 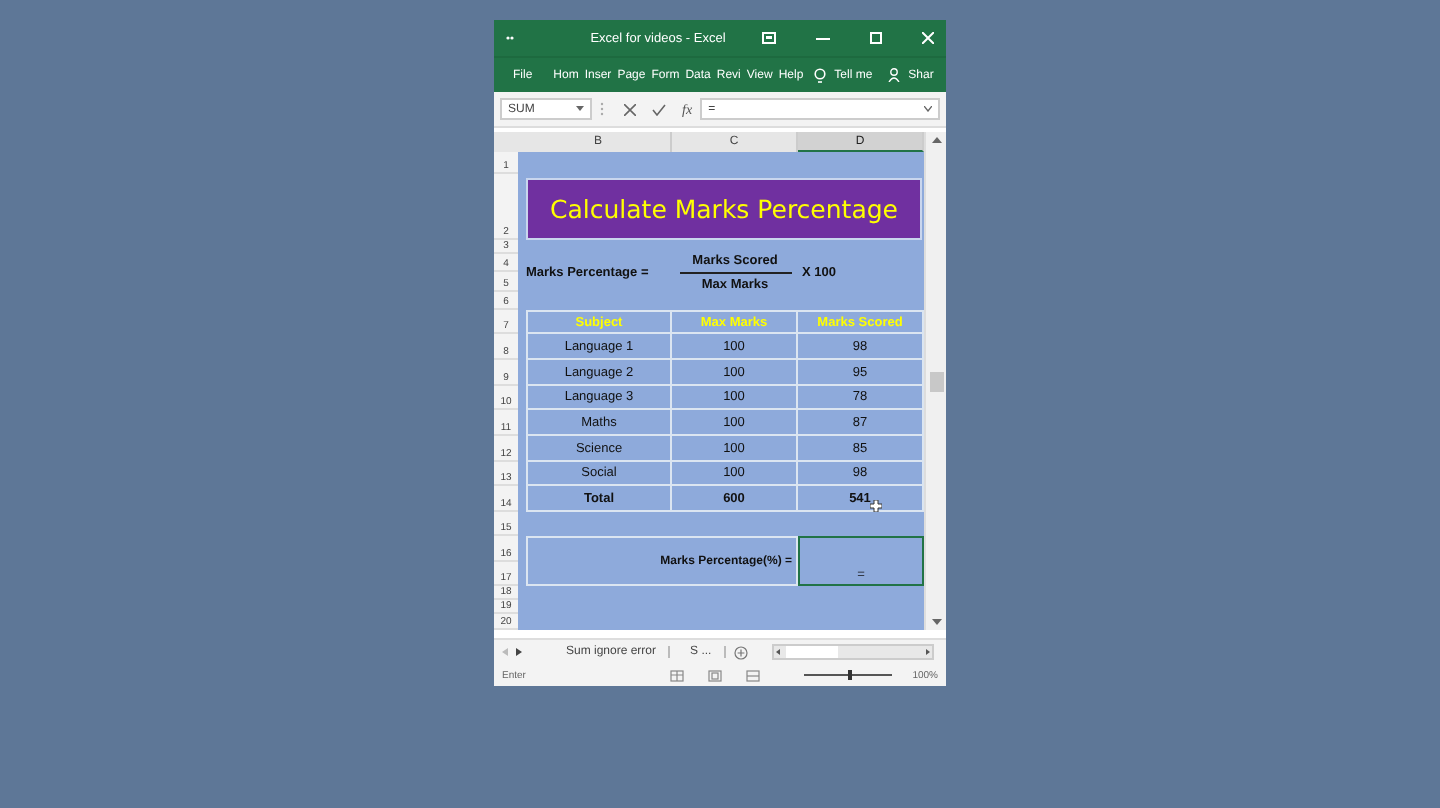 I want to click on lightbulb-icon, so click(x=820, y=75).